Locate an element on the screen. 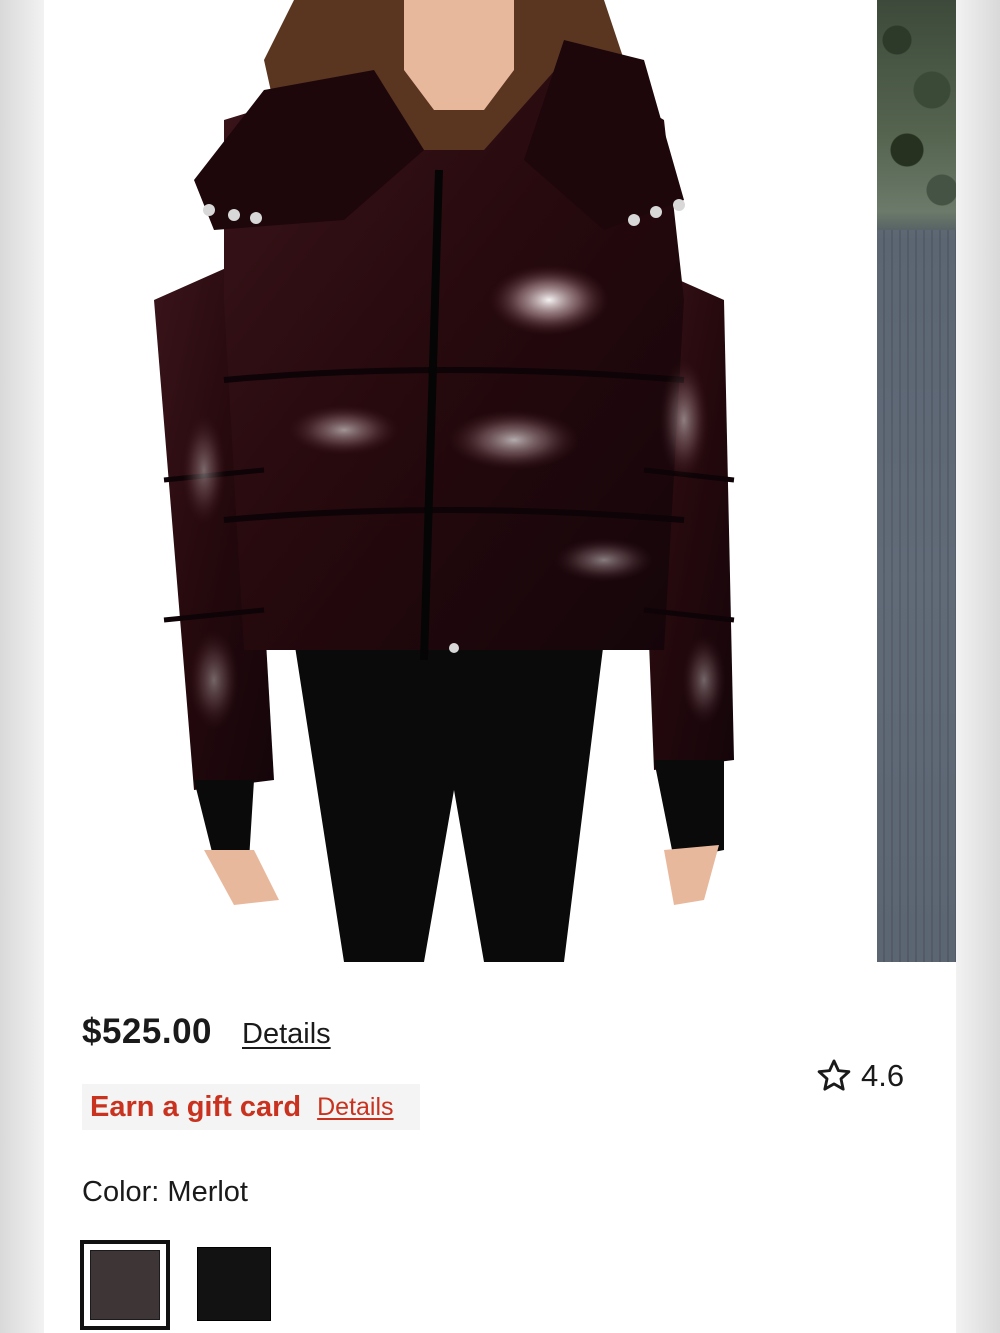 The image size is (1000, 1333). product-rating: 4.6 is located at coordinates (859, 1076).